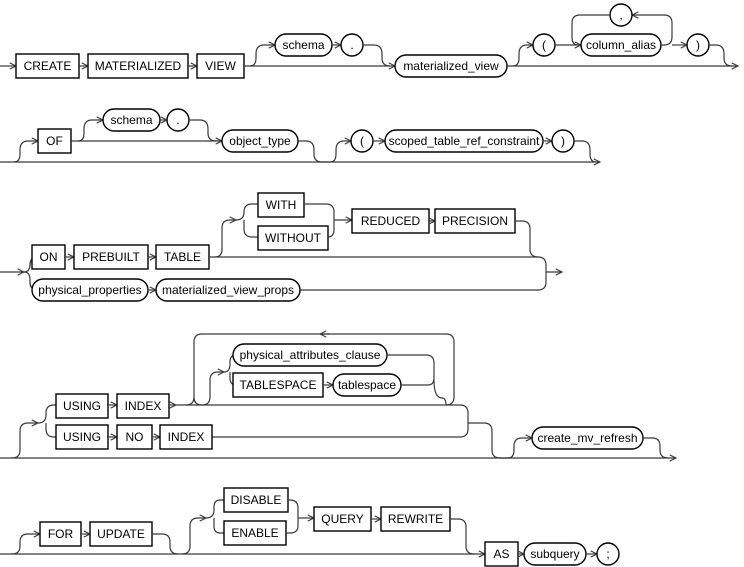  I want to click on open-paren-label: (, so click(544, 45).